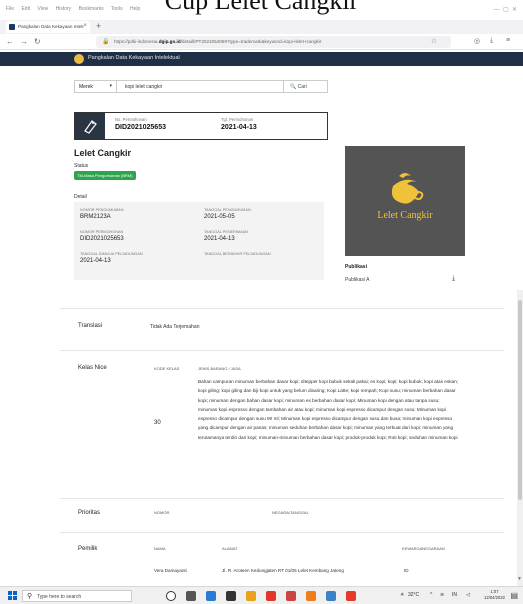 The image size is (523, 604). What do you see at coordinates (468, 595) in the screenshot?
I see `volume-icon: ◁` at bounding box center [468, 595].